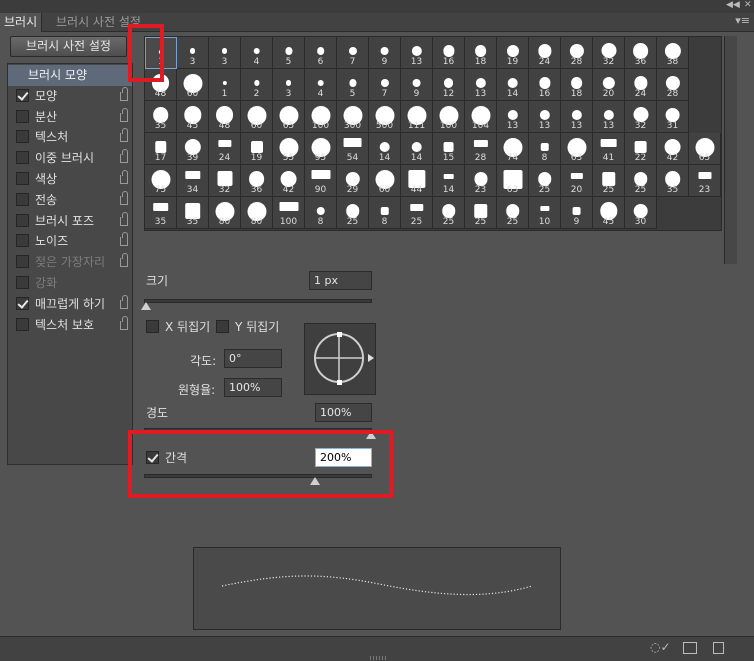 Image resolution: width=754 pixels, height=661 pixels. What do you see at coordinates (70, 304) in the screenshot?
I see `option-item: 매끄럽게 하기` at bounding box center [70, 304].